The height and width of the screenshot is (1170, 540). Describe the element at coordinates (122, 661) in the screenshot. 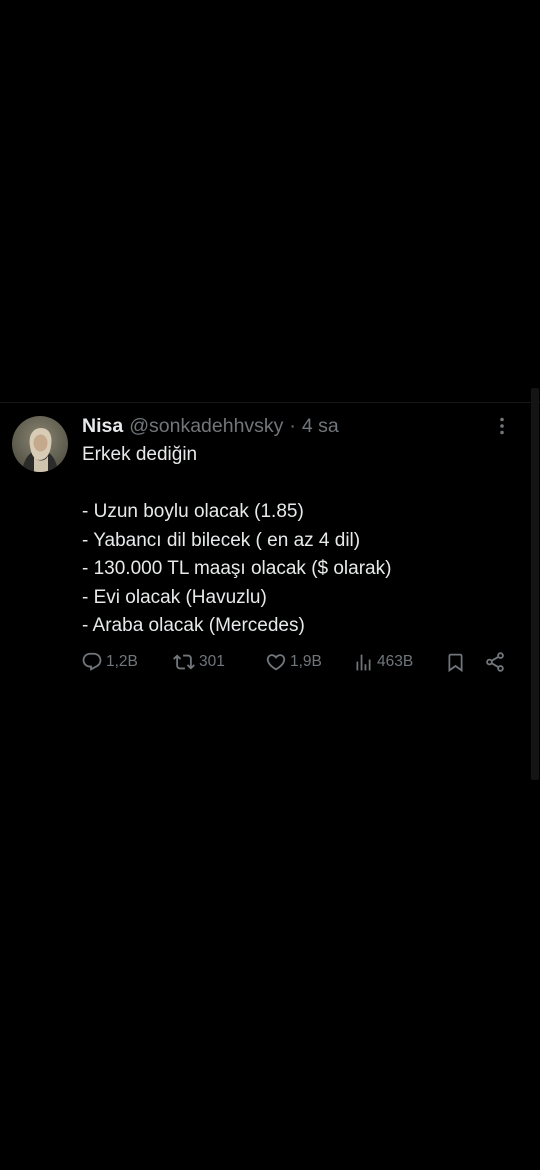

I see `reply-count: 1,2B` at that location.